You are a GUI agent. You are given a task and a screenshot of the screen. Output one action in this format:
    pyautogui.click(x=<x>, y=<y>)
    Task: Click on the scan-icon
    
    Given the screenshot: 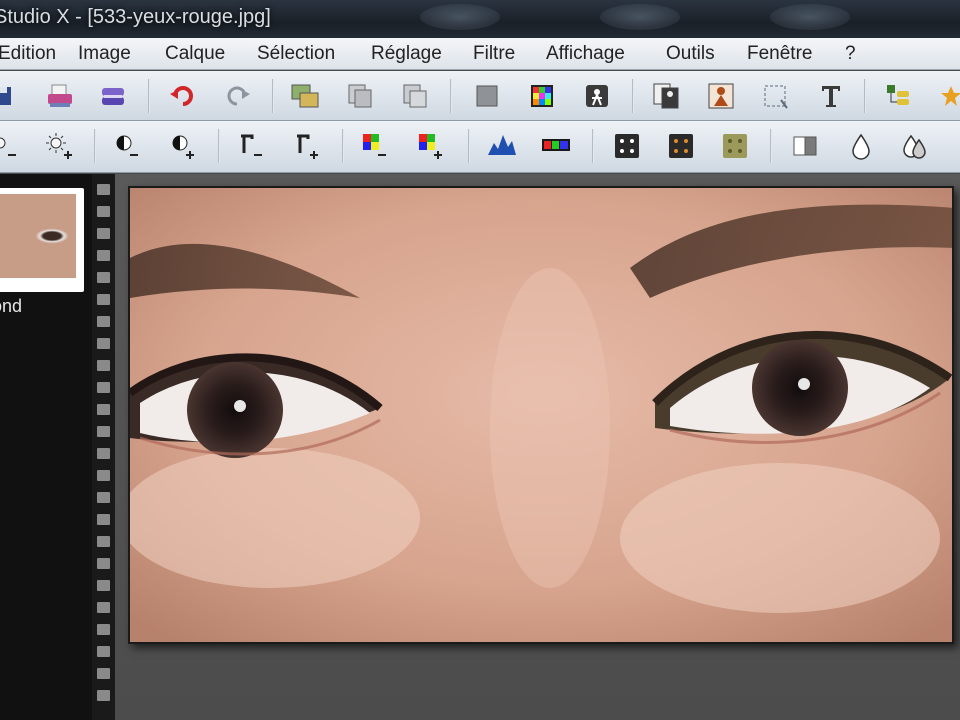 What is the action you would take?
    pyautogui.click(x=113, y=96)
    